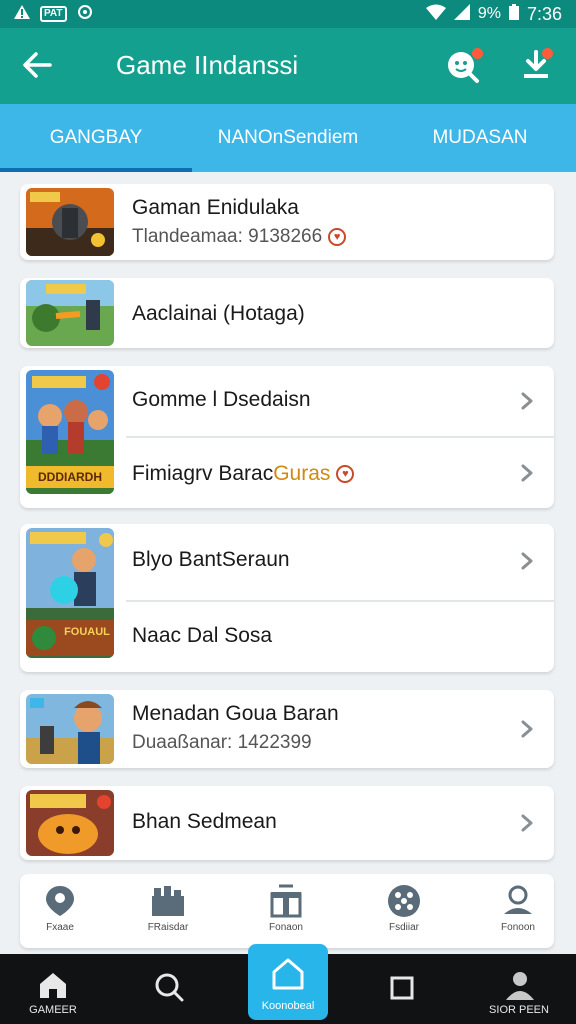  Describe the element at coordinates (202, 635) in the screenshot. I see `item-title: Naac Dal Sosa` at that location.